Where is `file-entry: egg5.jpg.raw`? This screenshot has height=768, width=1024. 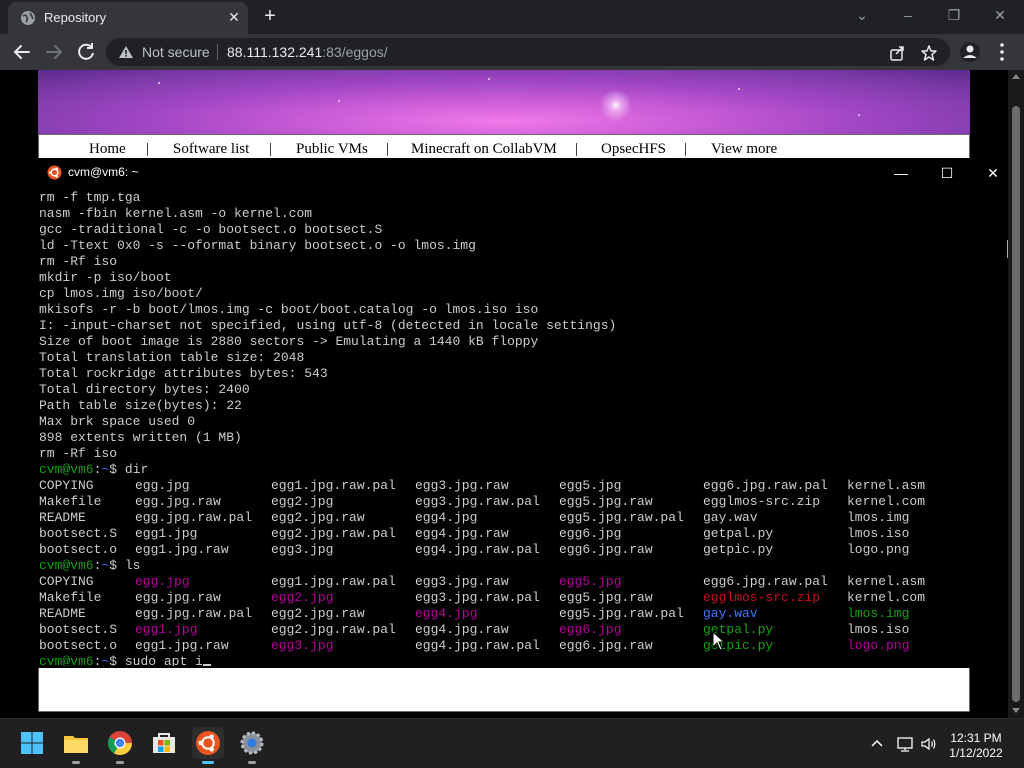 file-entry: egg5.jpg.raw is located at coordinates (606, 501).